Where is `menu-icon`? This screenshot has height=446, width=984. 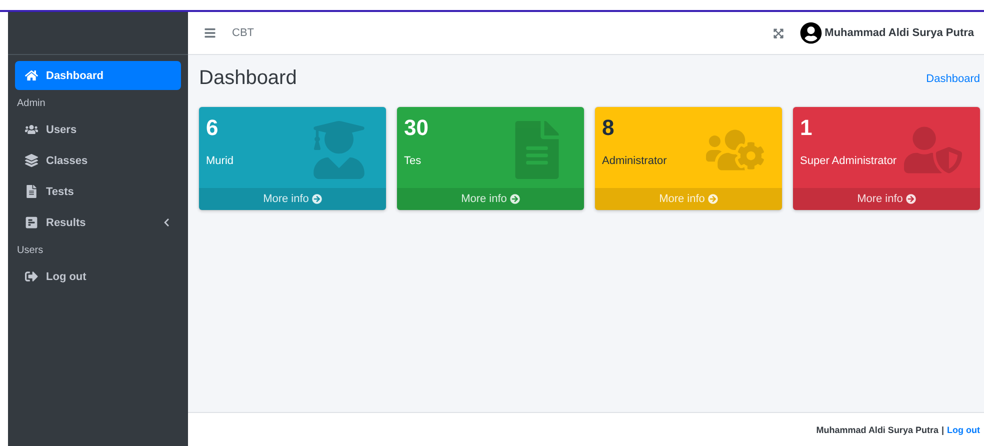
menu-icon is located at coordinates (210, 33).